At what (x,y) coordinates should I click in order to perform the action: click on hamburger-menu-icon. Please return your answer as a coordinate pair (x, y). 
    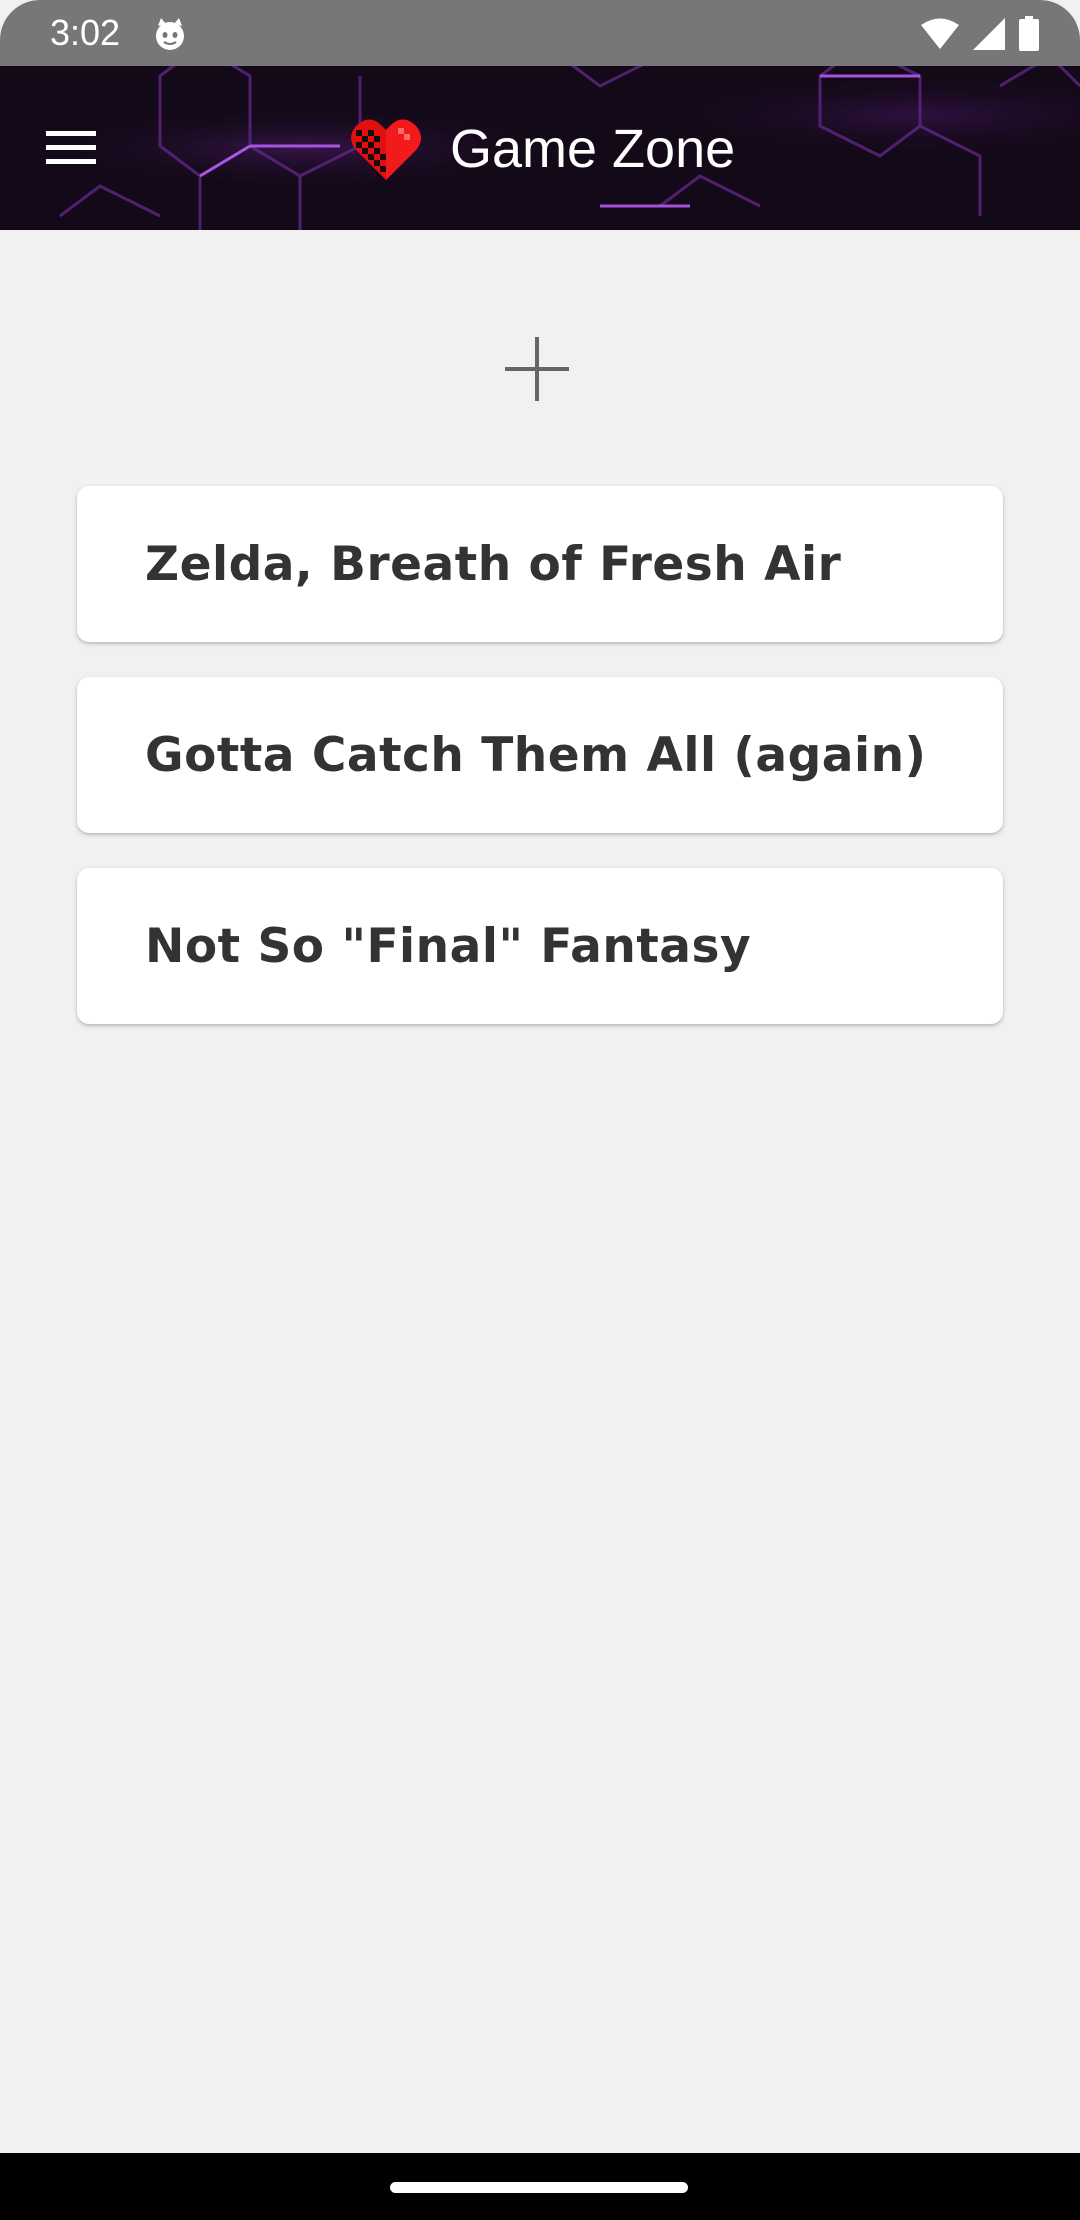
    Looking at the image, I should click on (71, 147).